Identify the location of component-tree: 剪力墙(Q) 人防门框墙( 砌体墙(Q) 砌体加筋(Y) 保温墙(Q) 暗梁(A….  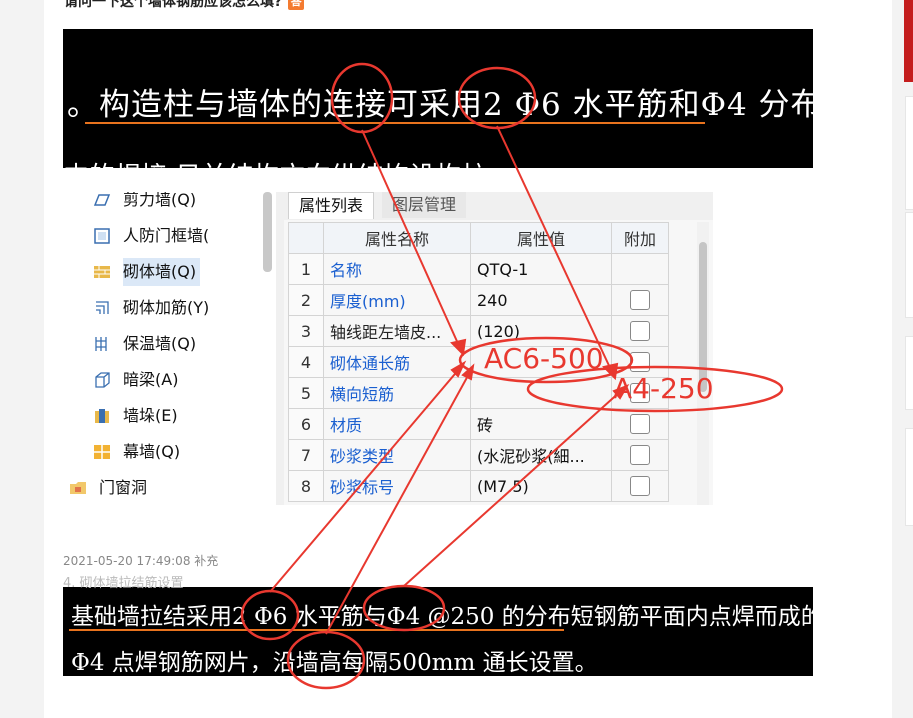
(169, 348).